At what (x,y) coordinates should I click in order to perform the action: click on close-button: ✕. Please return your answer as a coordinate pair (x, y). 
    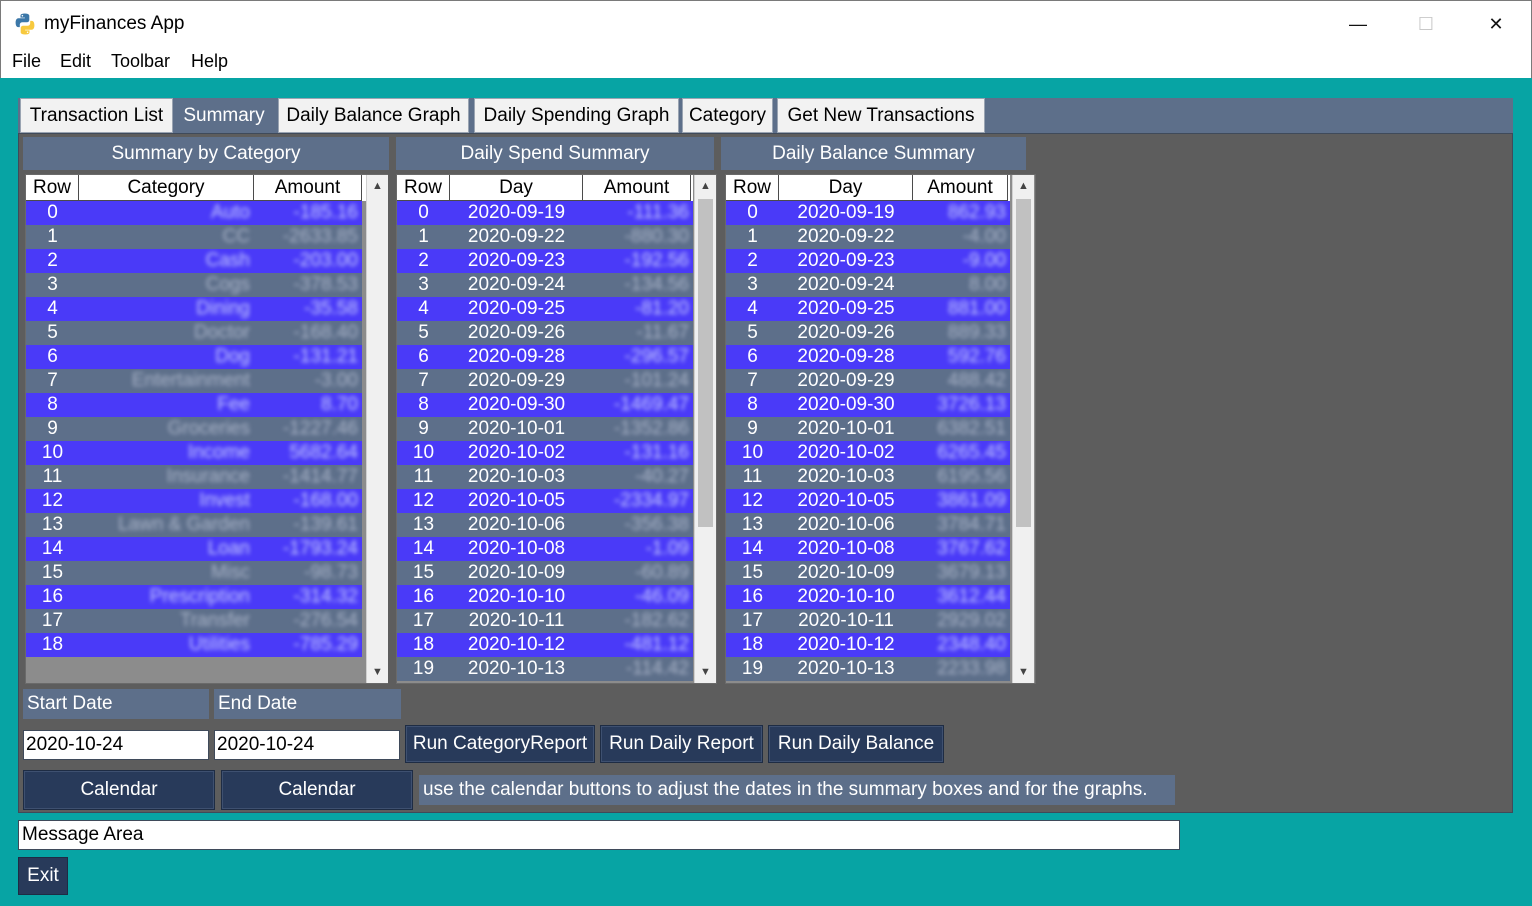
    Looking at the image, I should click on (1496, 24).